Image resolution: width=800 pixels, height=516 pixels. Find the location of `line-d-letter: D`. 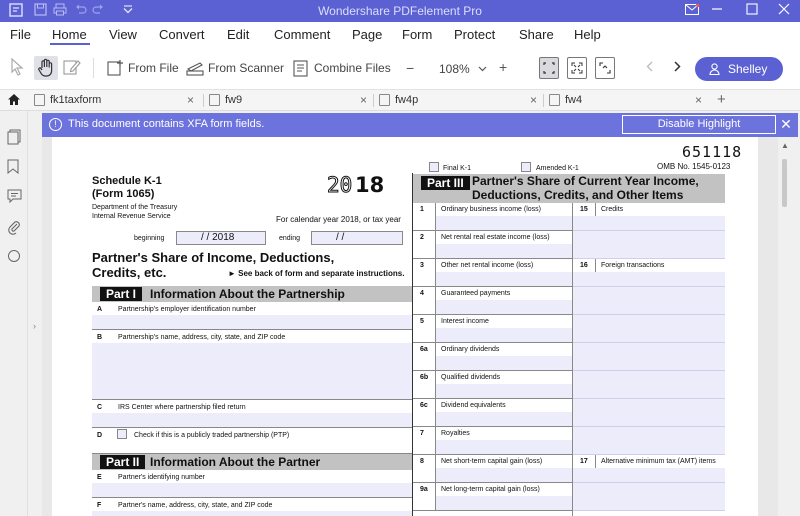

line-d-letter: D is located at coordinates (100, 435).